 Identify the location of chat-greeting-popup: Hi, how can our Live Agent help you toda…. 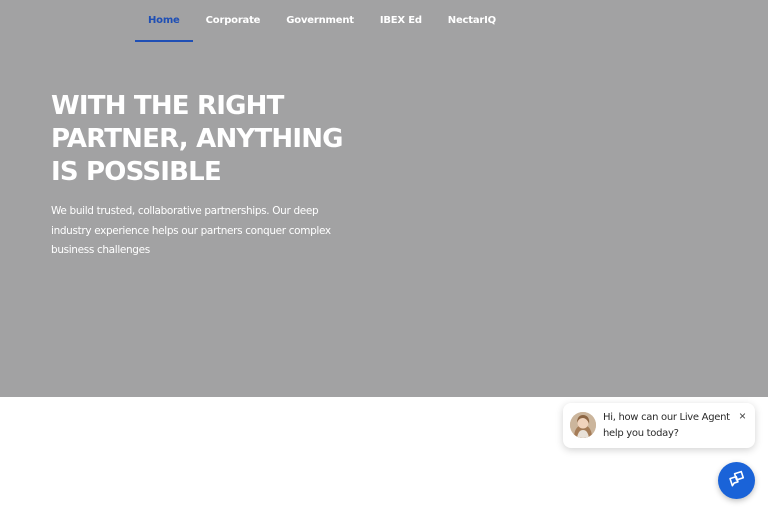
(659, 425).